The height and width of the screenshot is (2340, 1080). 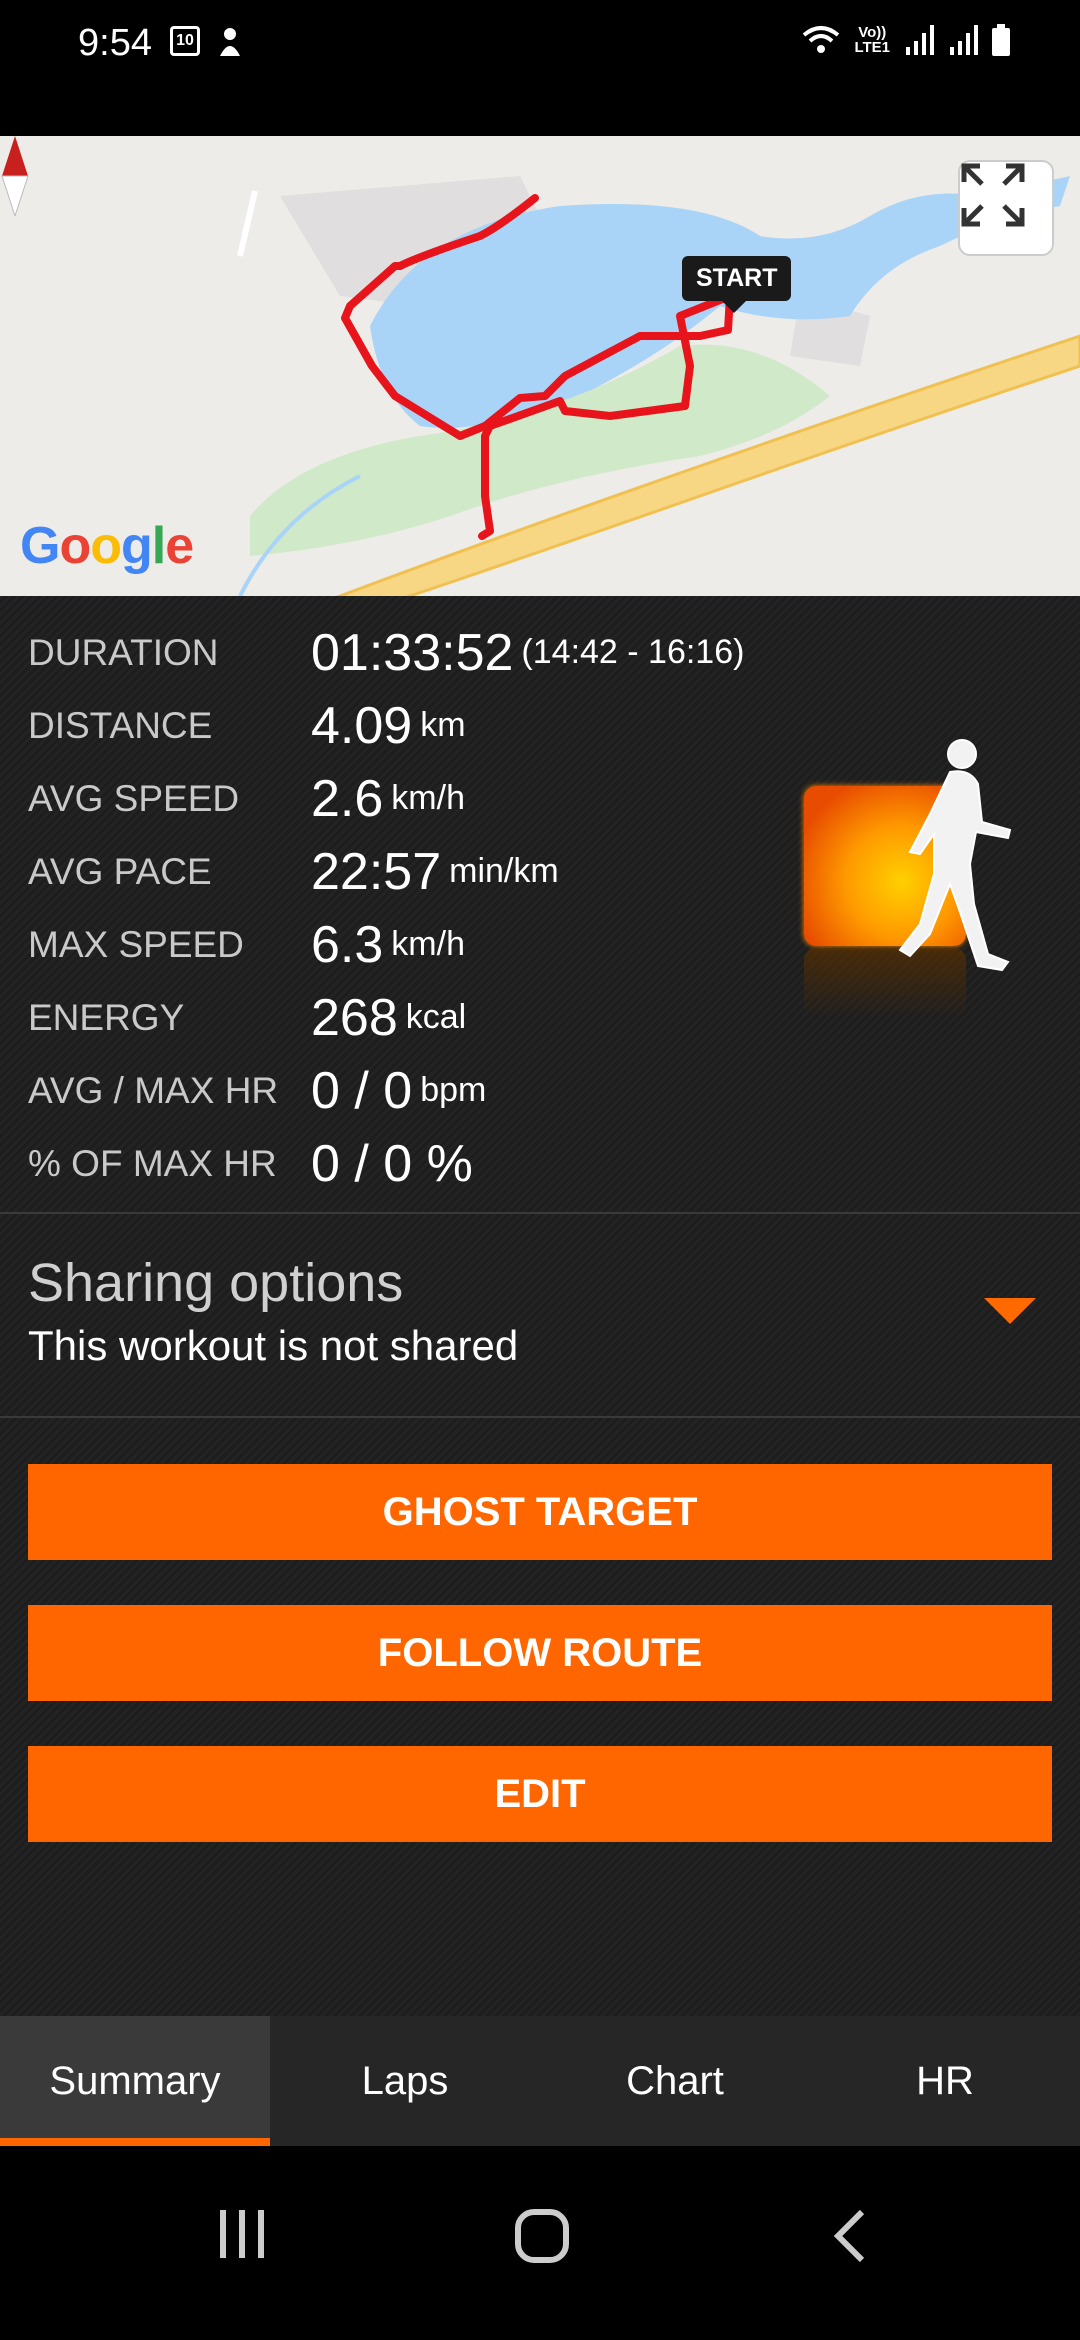 I want to click on stat-row-avg-pace: AVG PACE 22:57 min/km, so click(x=408, y=871).